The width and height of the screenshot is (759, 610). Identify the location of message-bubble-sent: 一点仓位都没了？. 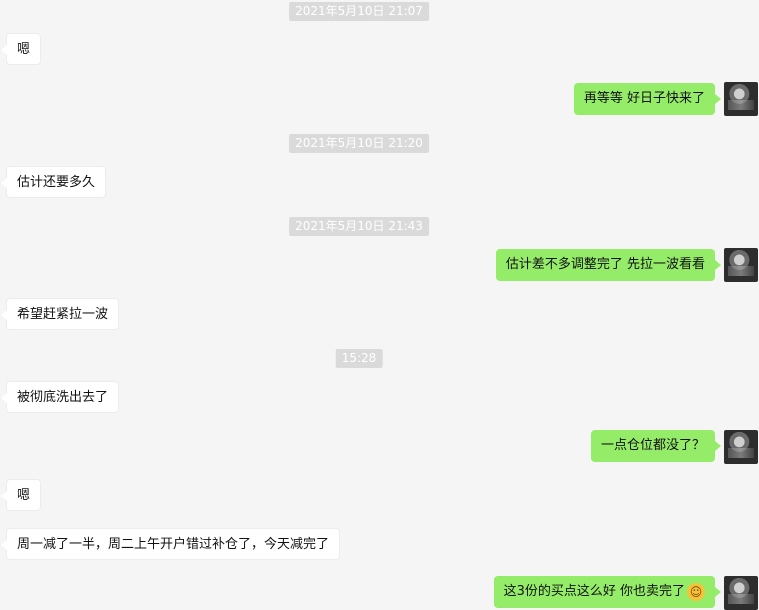
(656, 446).